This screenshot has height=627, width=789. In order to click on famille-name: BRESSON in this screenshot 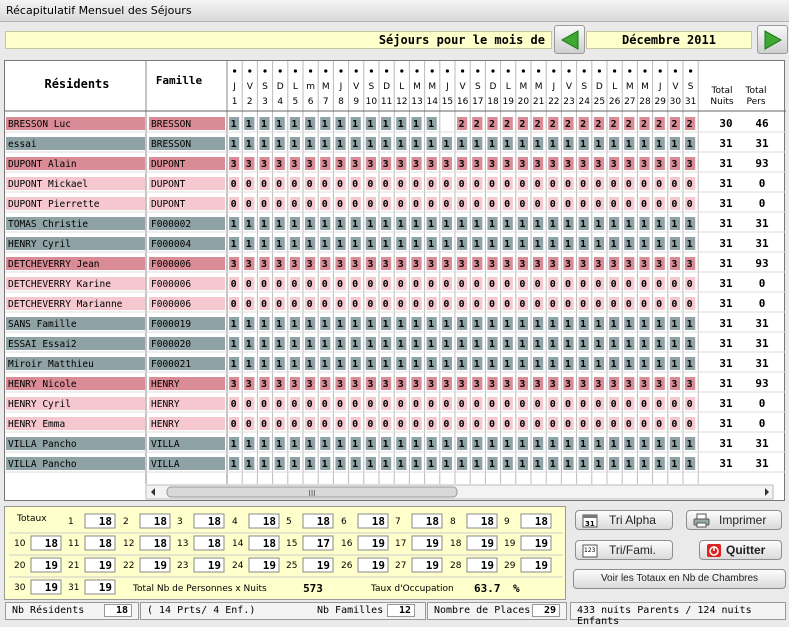, I will do `click(171, 124)`.